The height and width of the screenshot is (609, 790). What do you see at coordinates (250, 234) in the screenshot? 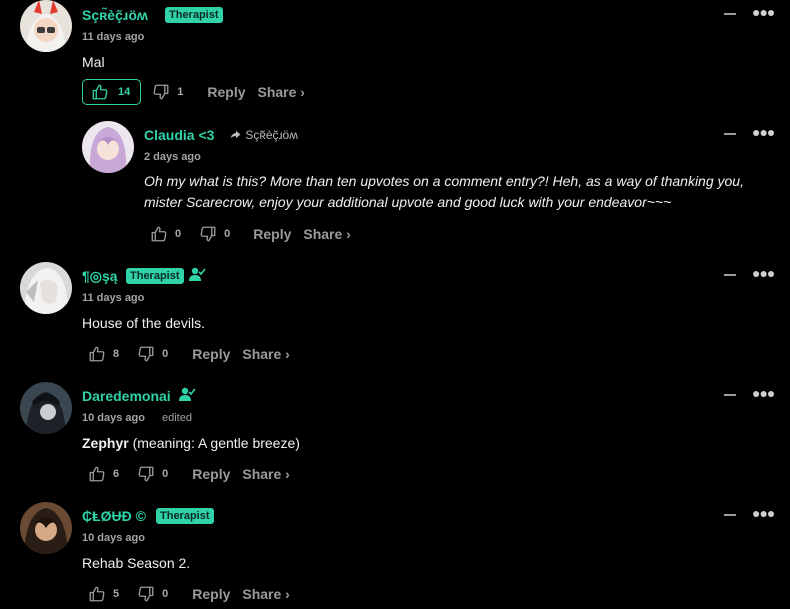
I see `comment-actions: 0 0 Reply Share ›` at bounding box center [250, 234].